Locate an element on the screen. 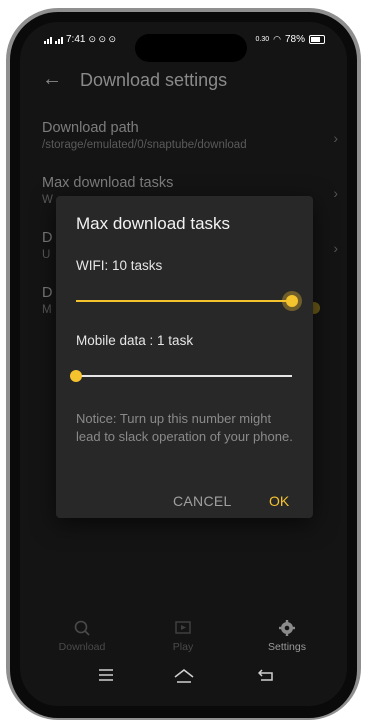 The width and height of the screenshot is (369, 725). page-title: Download settings is located at coordinates (154, 80).